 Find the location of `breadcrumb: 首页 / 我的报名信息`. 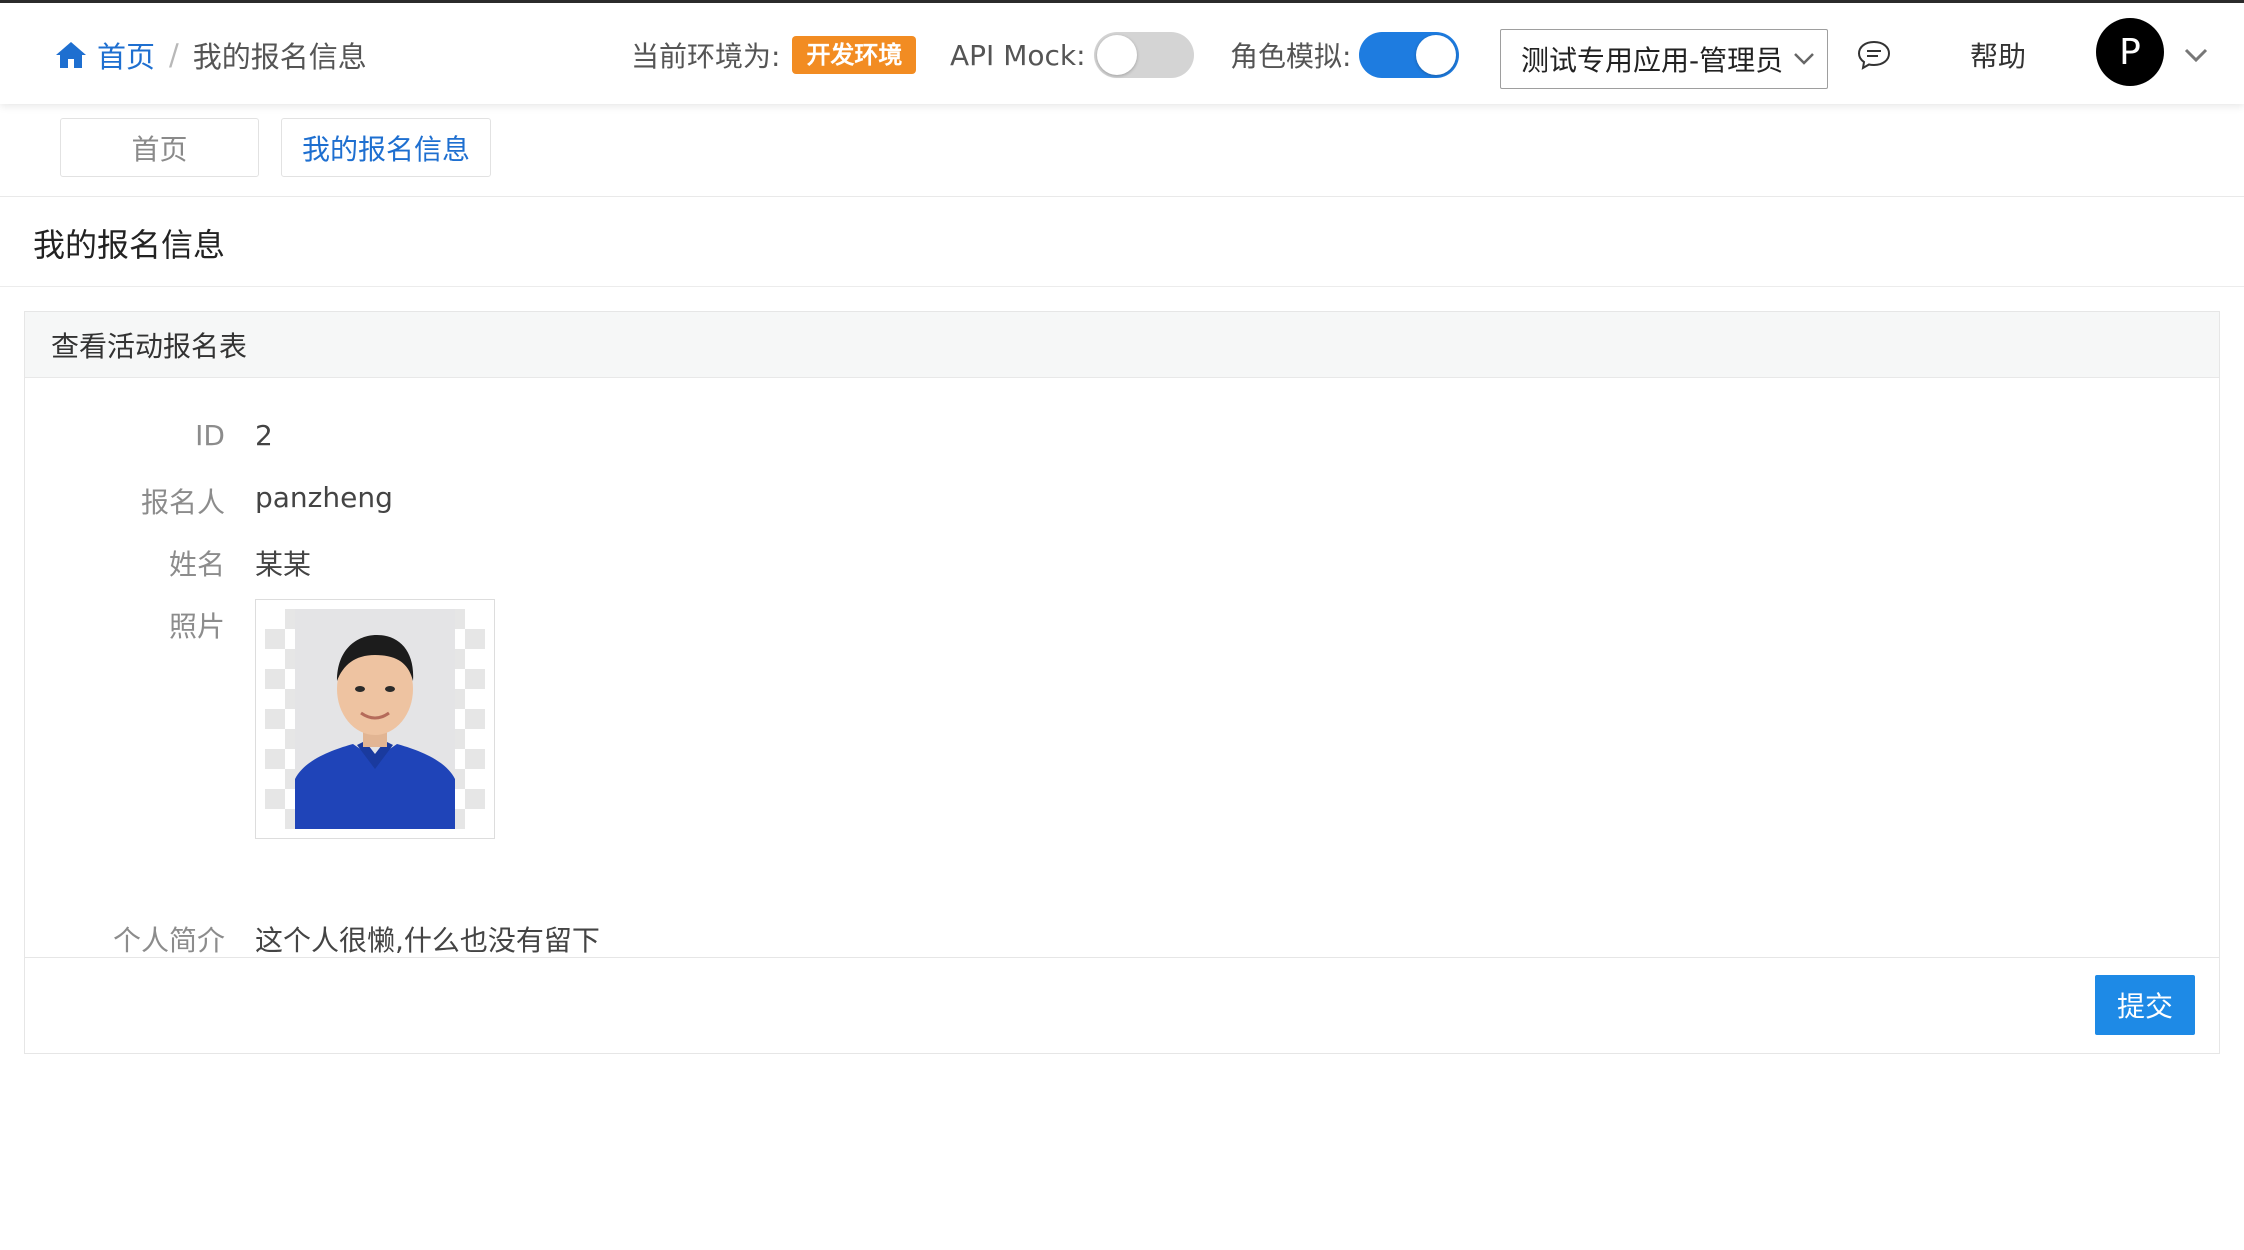

breadcrumb: 首页 / 我的报名信息 is located at coordinates (211, 55).